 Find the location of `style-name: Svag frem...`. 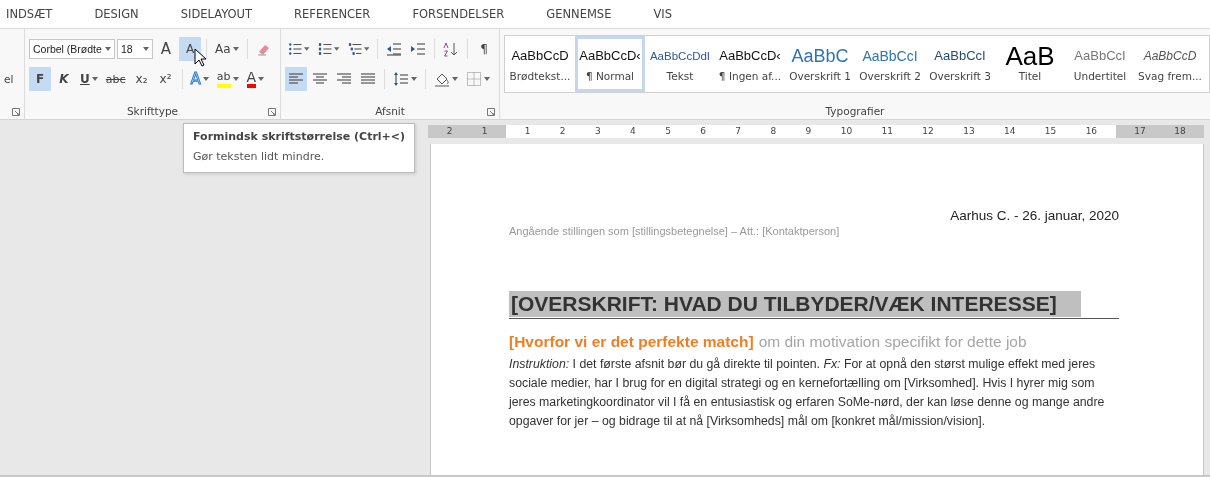

style-name: Svag frem... is located at coordinates (1170, 75).